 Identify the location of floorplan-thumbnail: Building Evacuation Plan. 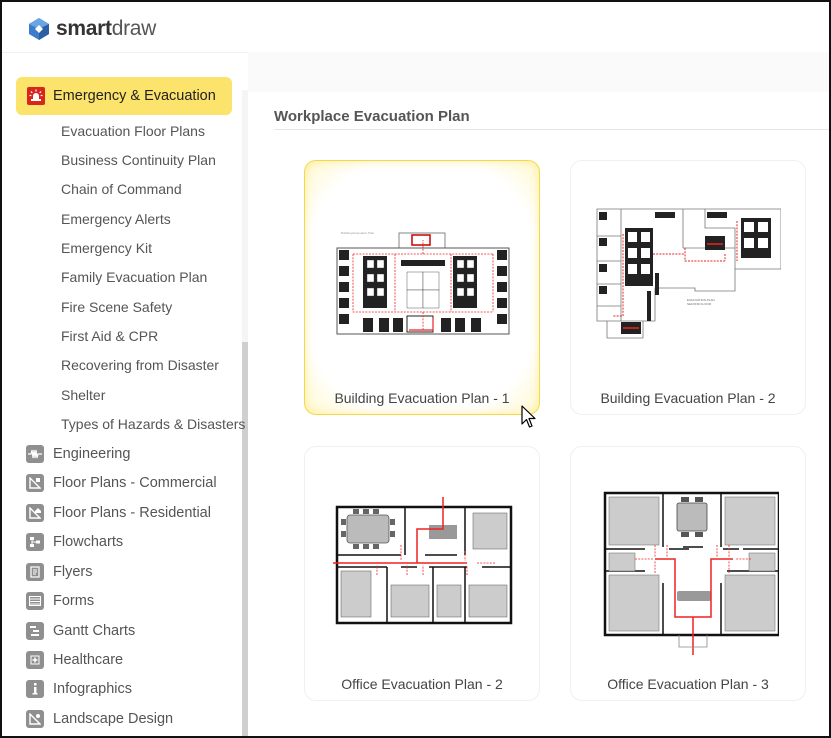
(423, 283).